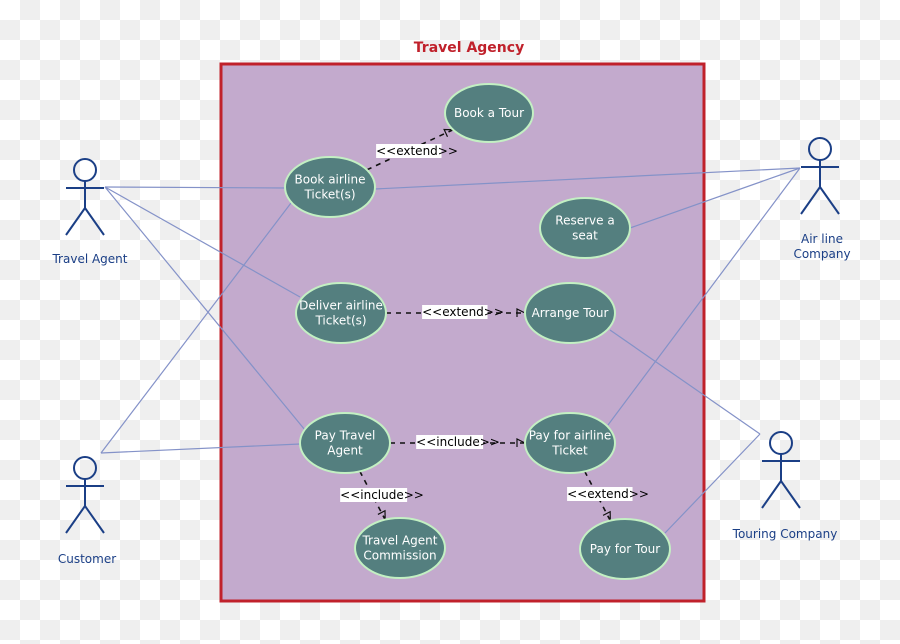  I want to click on actor-airline-company: Air lineCompany, so click(822, 199).